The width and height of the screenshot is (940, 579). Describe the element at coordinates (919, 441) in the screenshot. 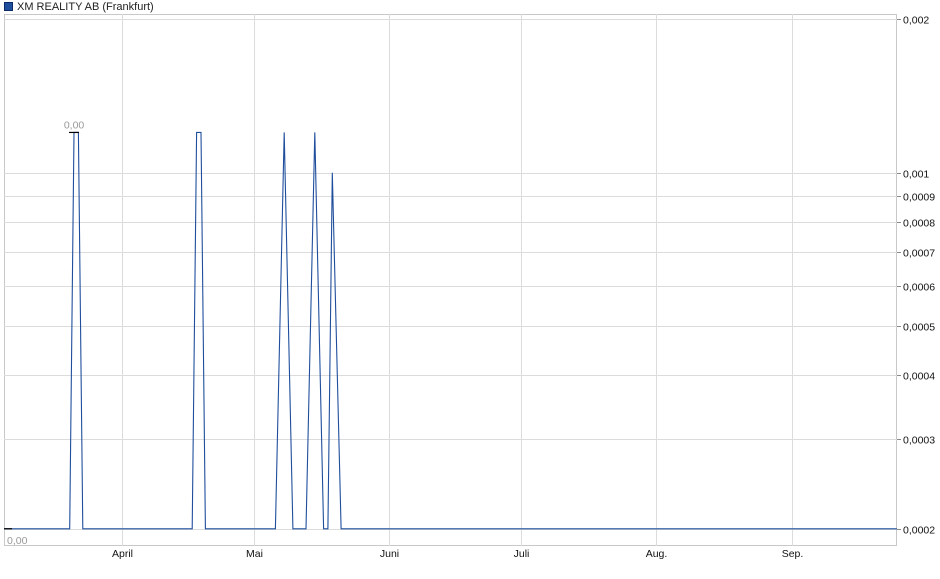

I see `y-tick-label: 0,0003` at that location.